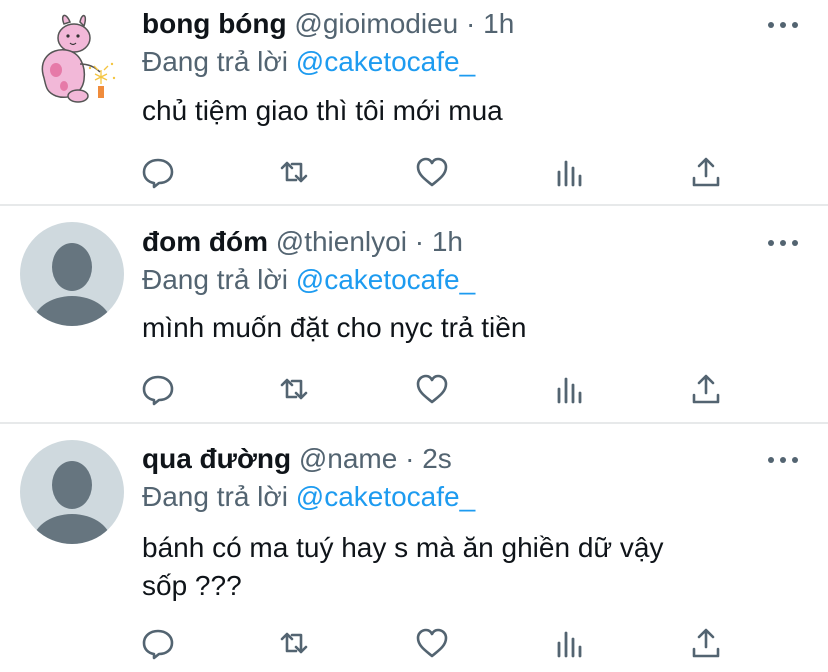 The image size is (828, 672). What do you see at coordinates (376, 23) in the screenshot?
I see `user-handle: @gioimodieu` at bounding box center [376, 23].